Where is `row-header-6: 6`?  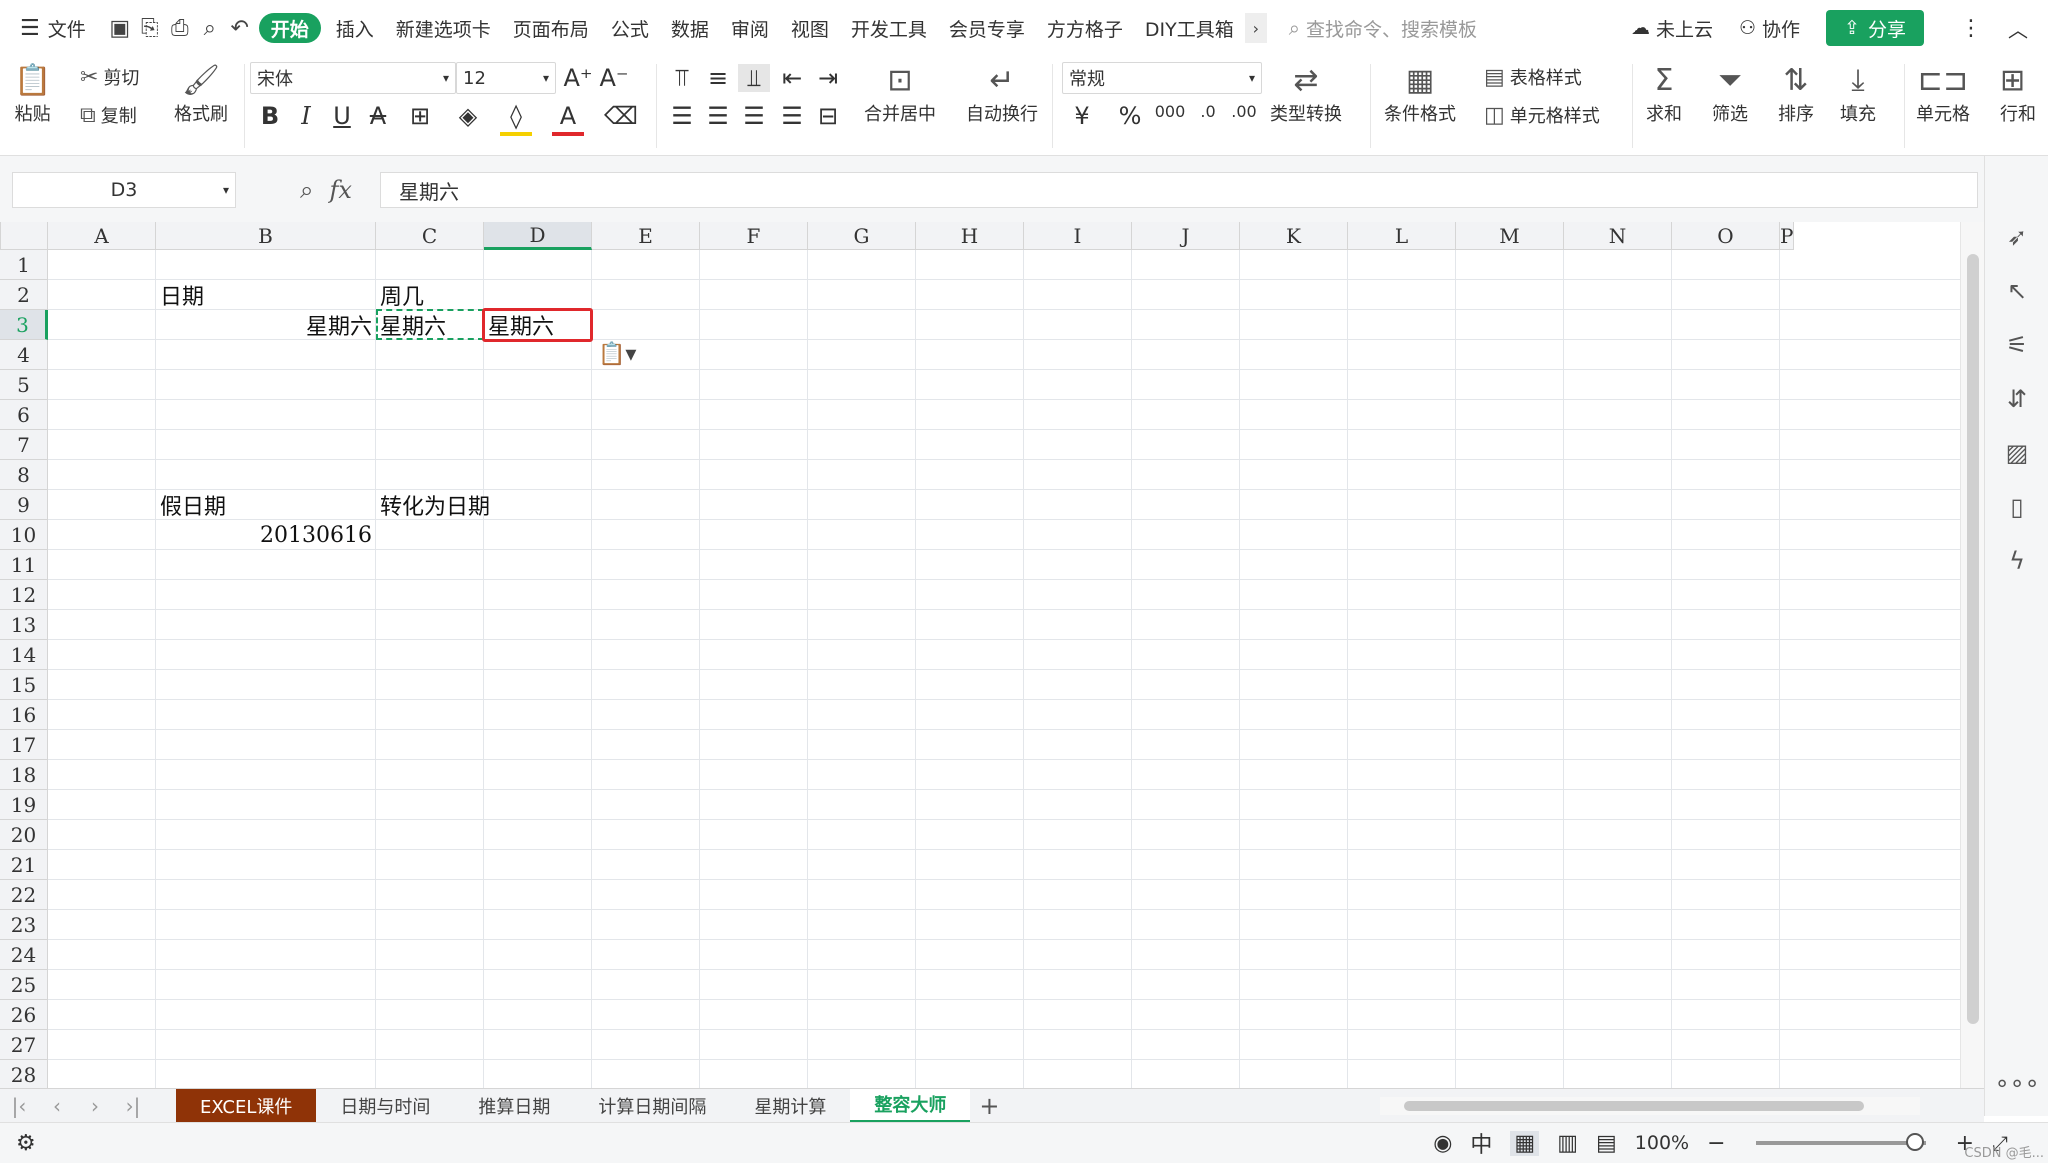
row-header-6: 6 is located at coordinates (24, 415).